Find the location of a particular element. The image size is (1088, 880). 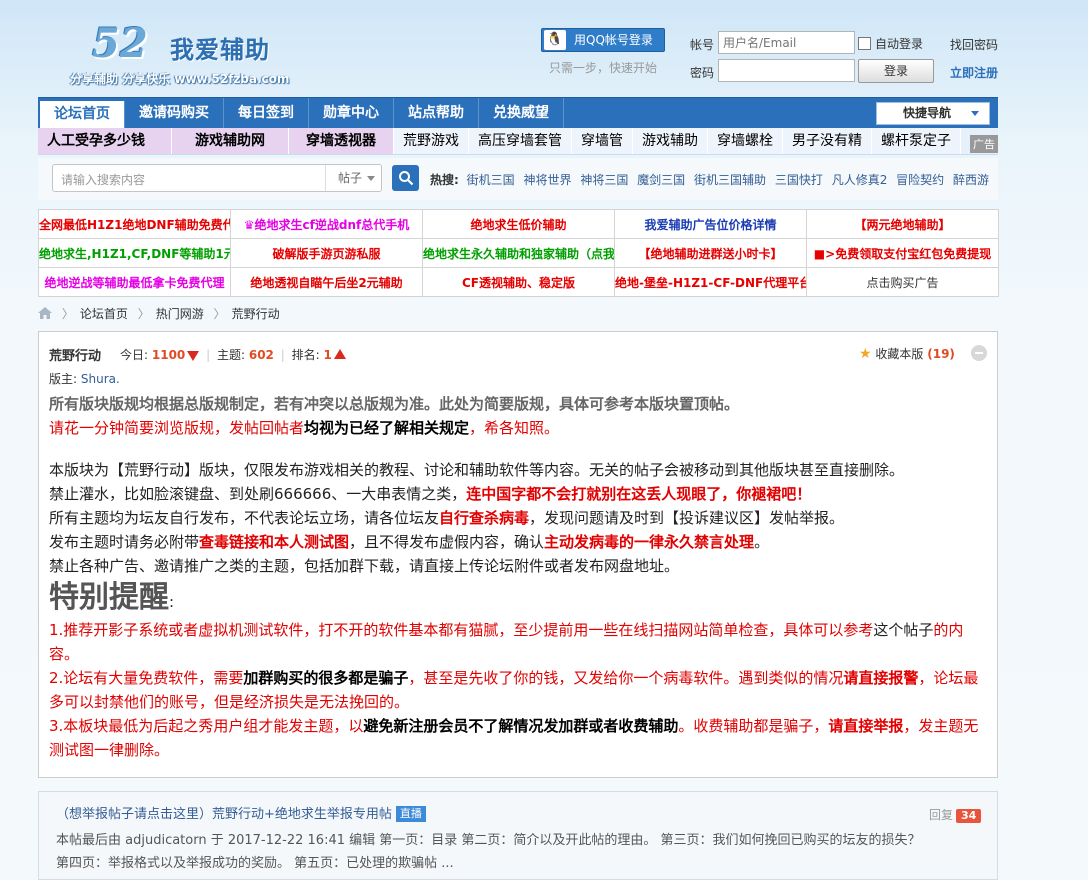

ad-table-cell: 我爱辅助广告位价格详情 is located at coordinates (710, 224).